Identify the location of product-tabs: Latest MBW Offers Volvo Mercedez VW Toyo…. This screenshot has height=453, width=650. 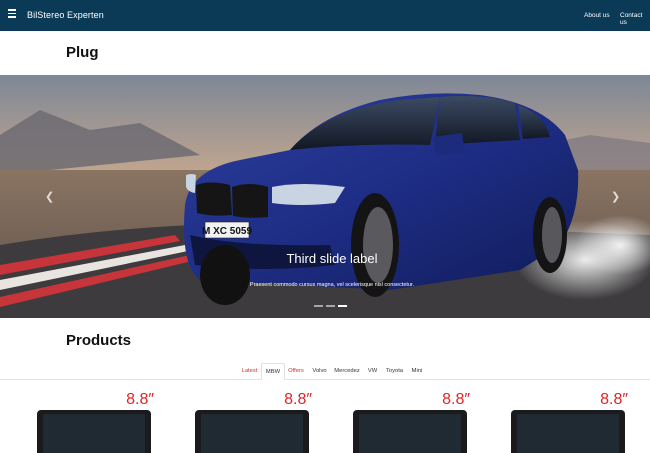
(325, 371).